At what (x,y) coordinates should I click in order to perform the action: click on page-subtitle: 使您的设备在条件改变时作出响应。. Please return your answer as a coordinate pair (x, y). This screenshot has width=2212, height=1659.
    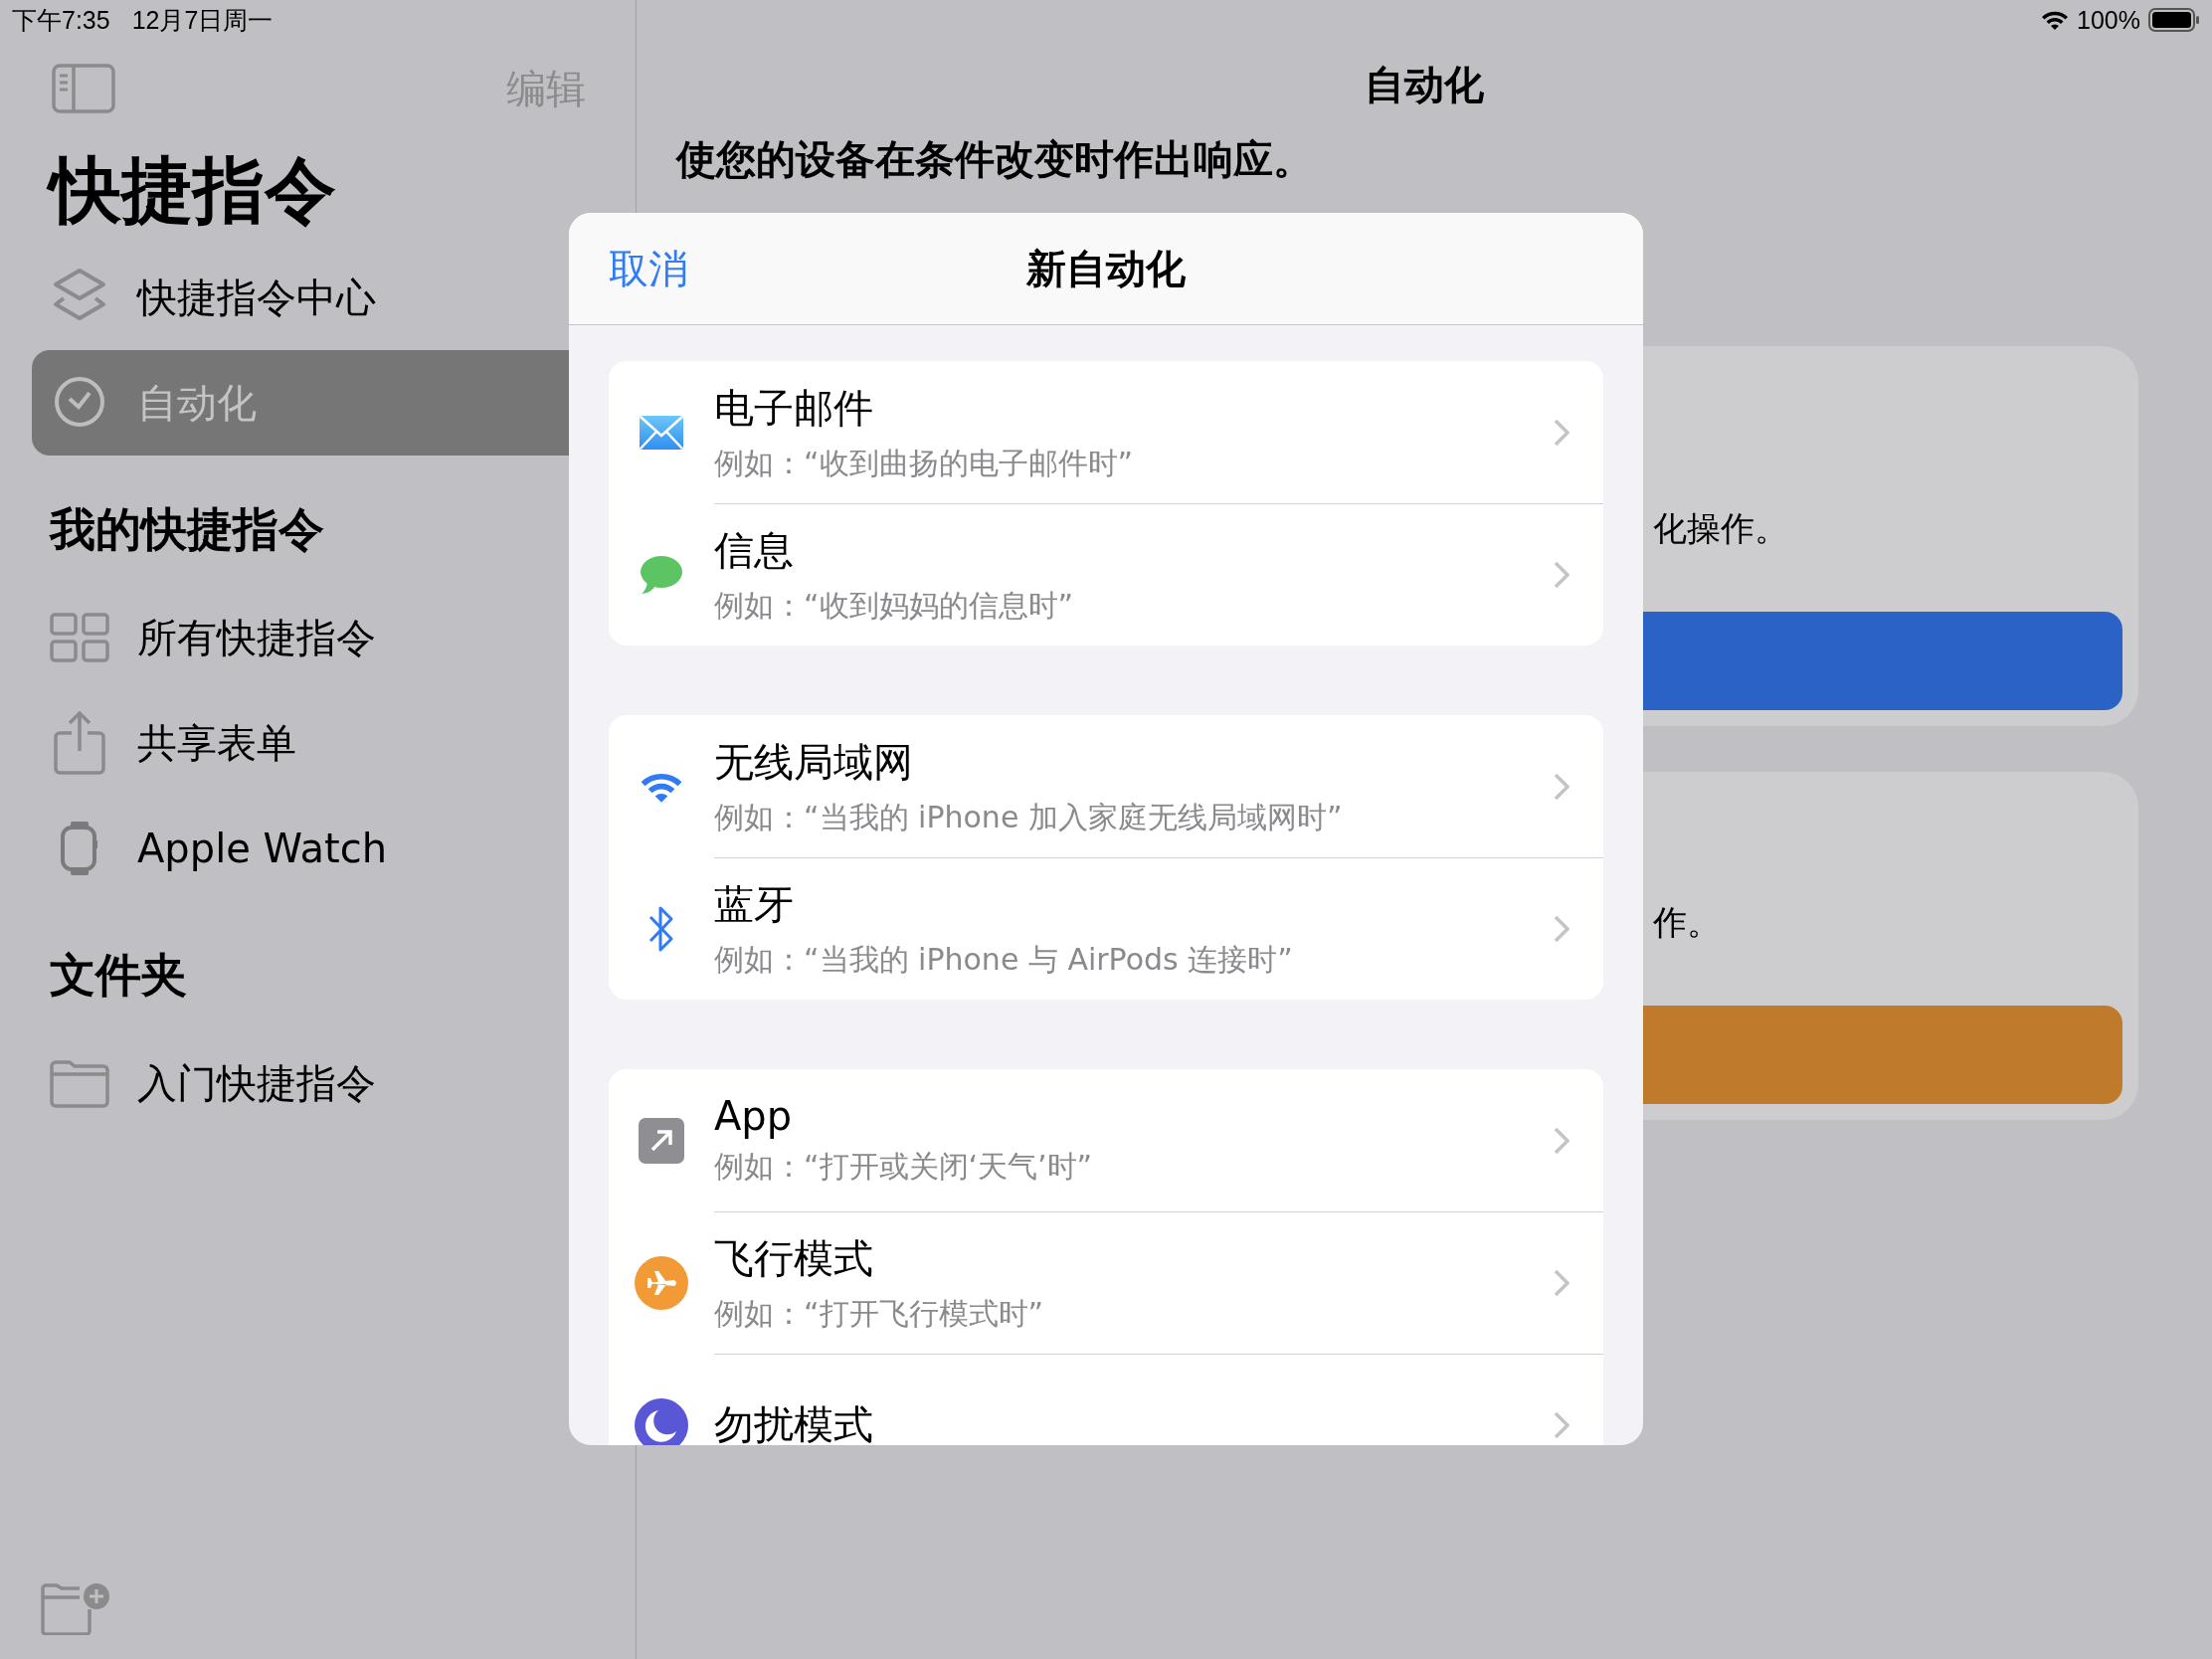
    Looking at the image, I should click on (995, 159).